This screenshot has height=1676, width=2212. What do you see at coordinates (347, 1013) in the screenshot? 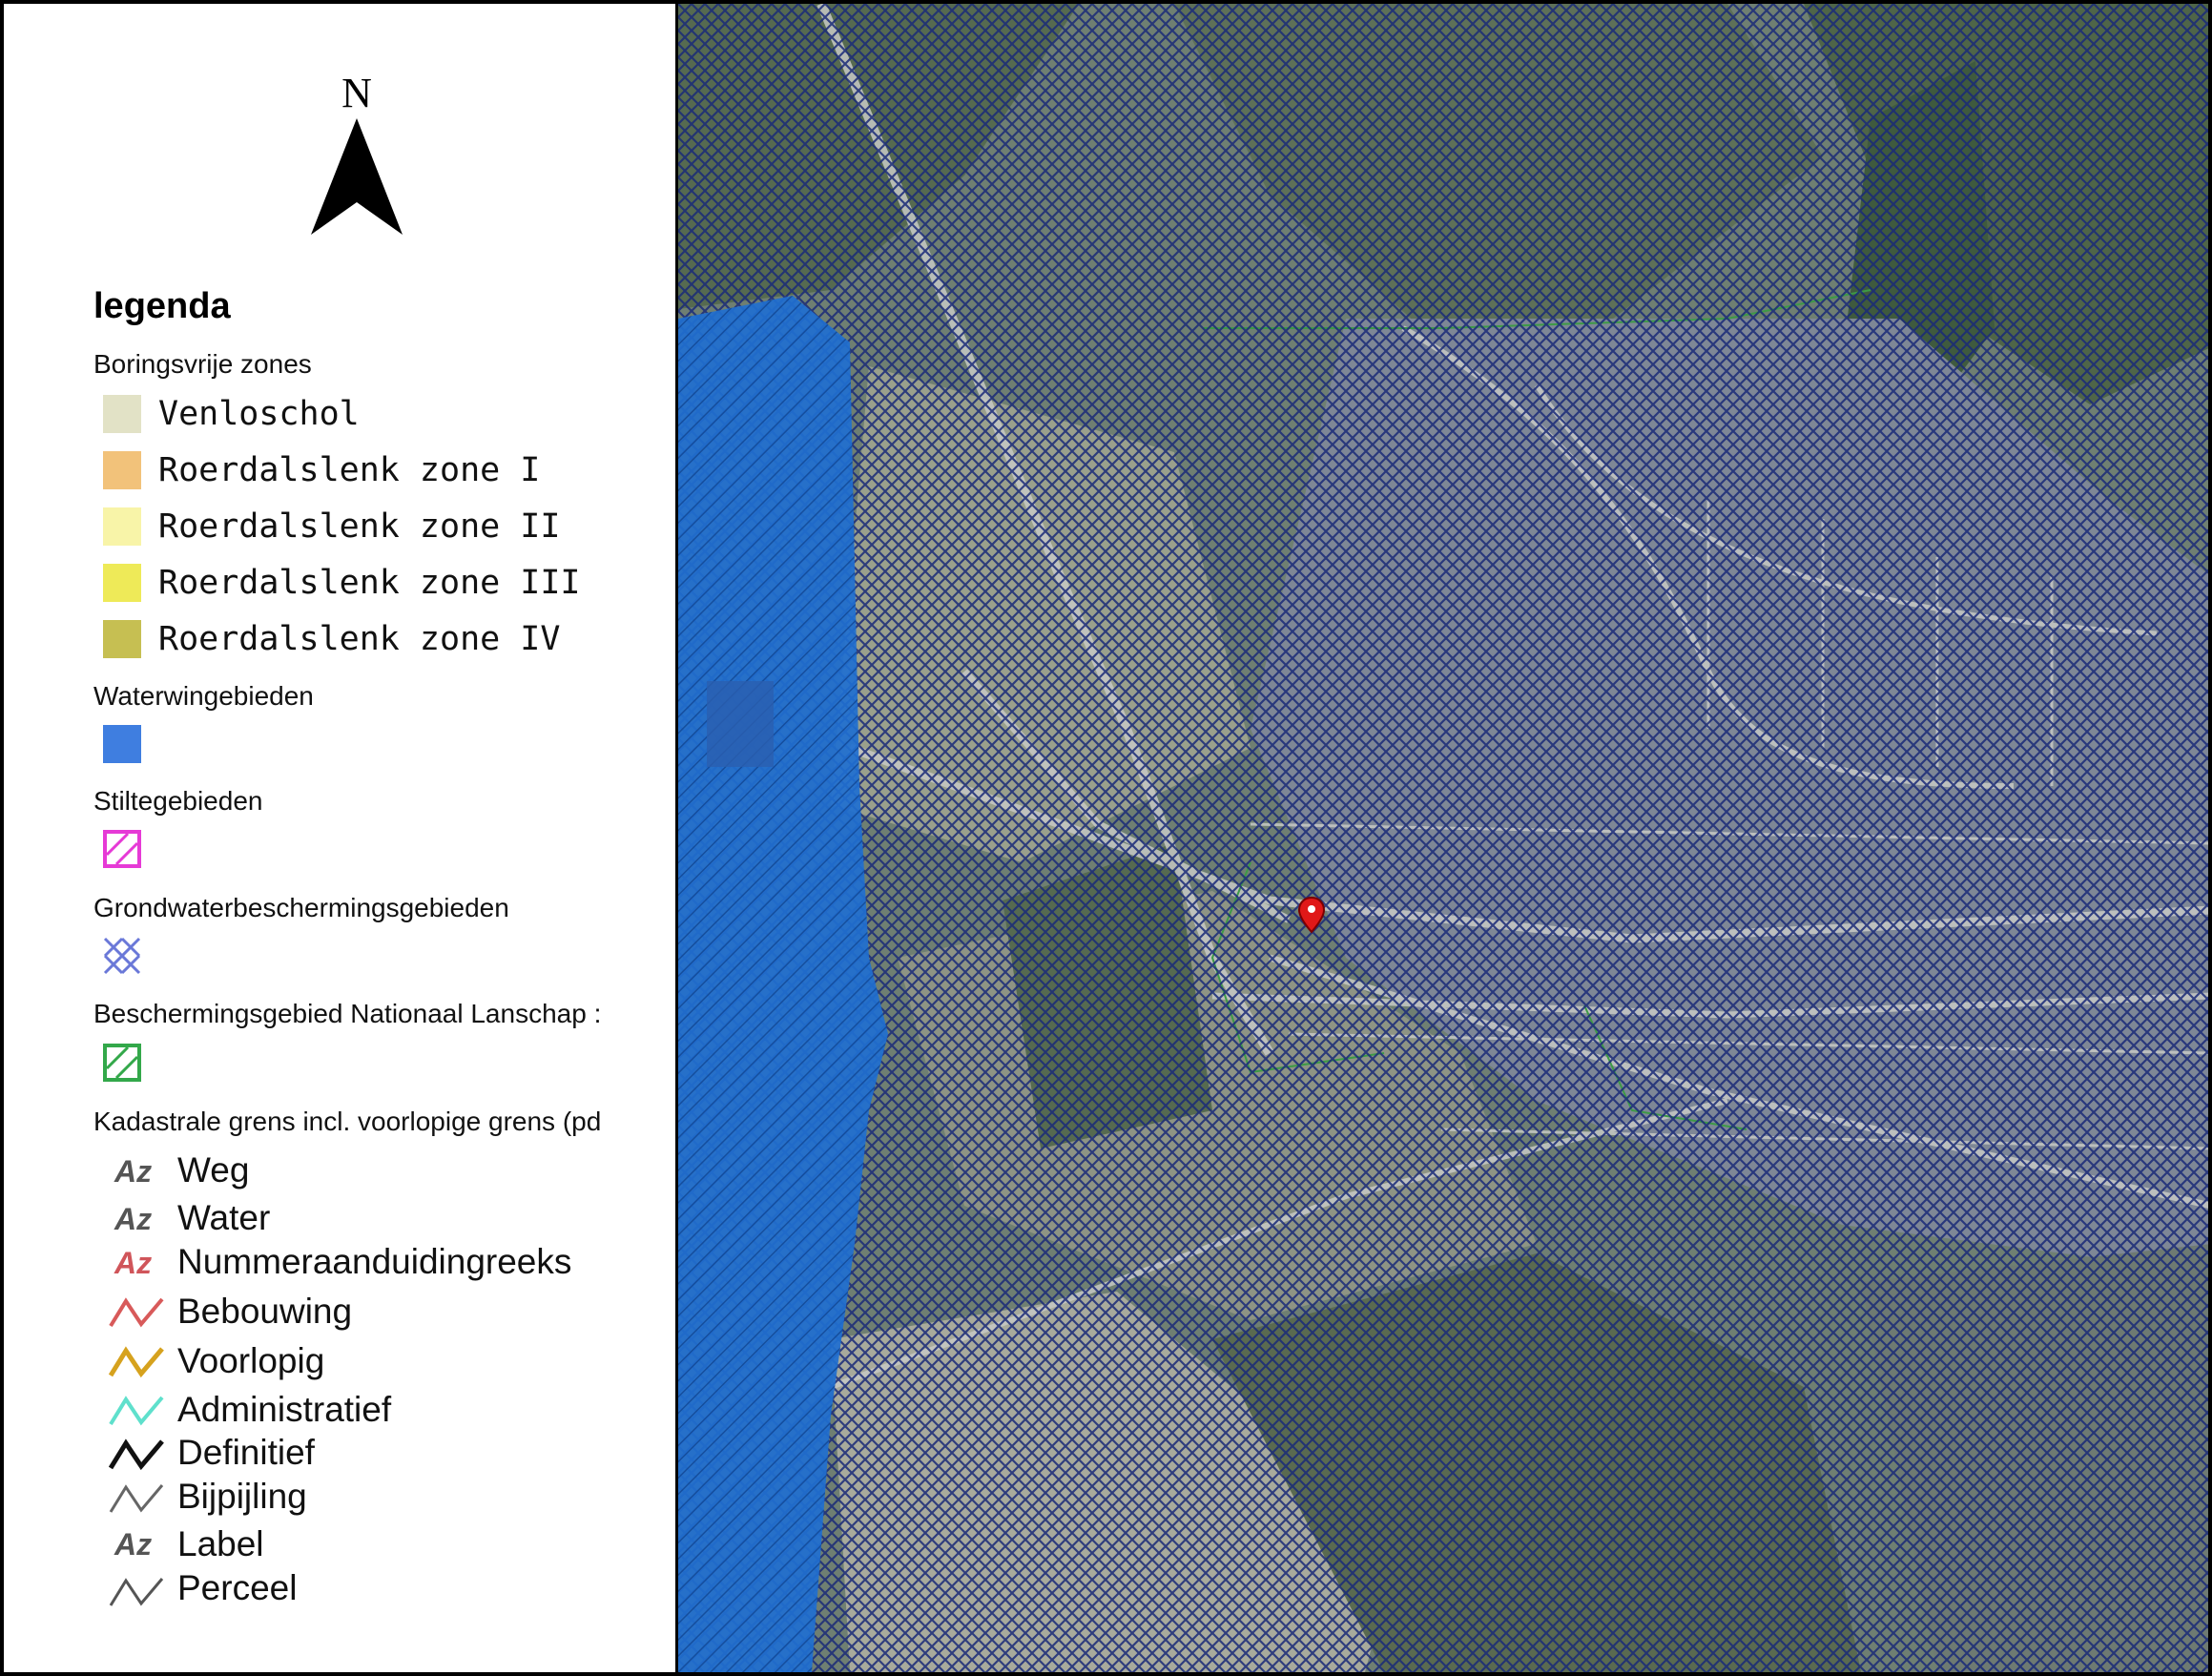
I see `legend-group-nationaal-landschap: Beschermingsgebied Nationaal Lanschap :` at bounding box center [347, 1013].